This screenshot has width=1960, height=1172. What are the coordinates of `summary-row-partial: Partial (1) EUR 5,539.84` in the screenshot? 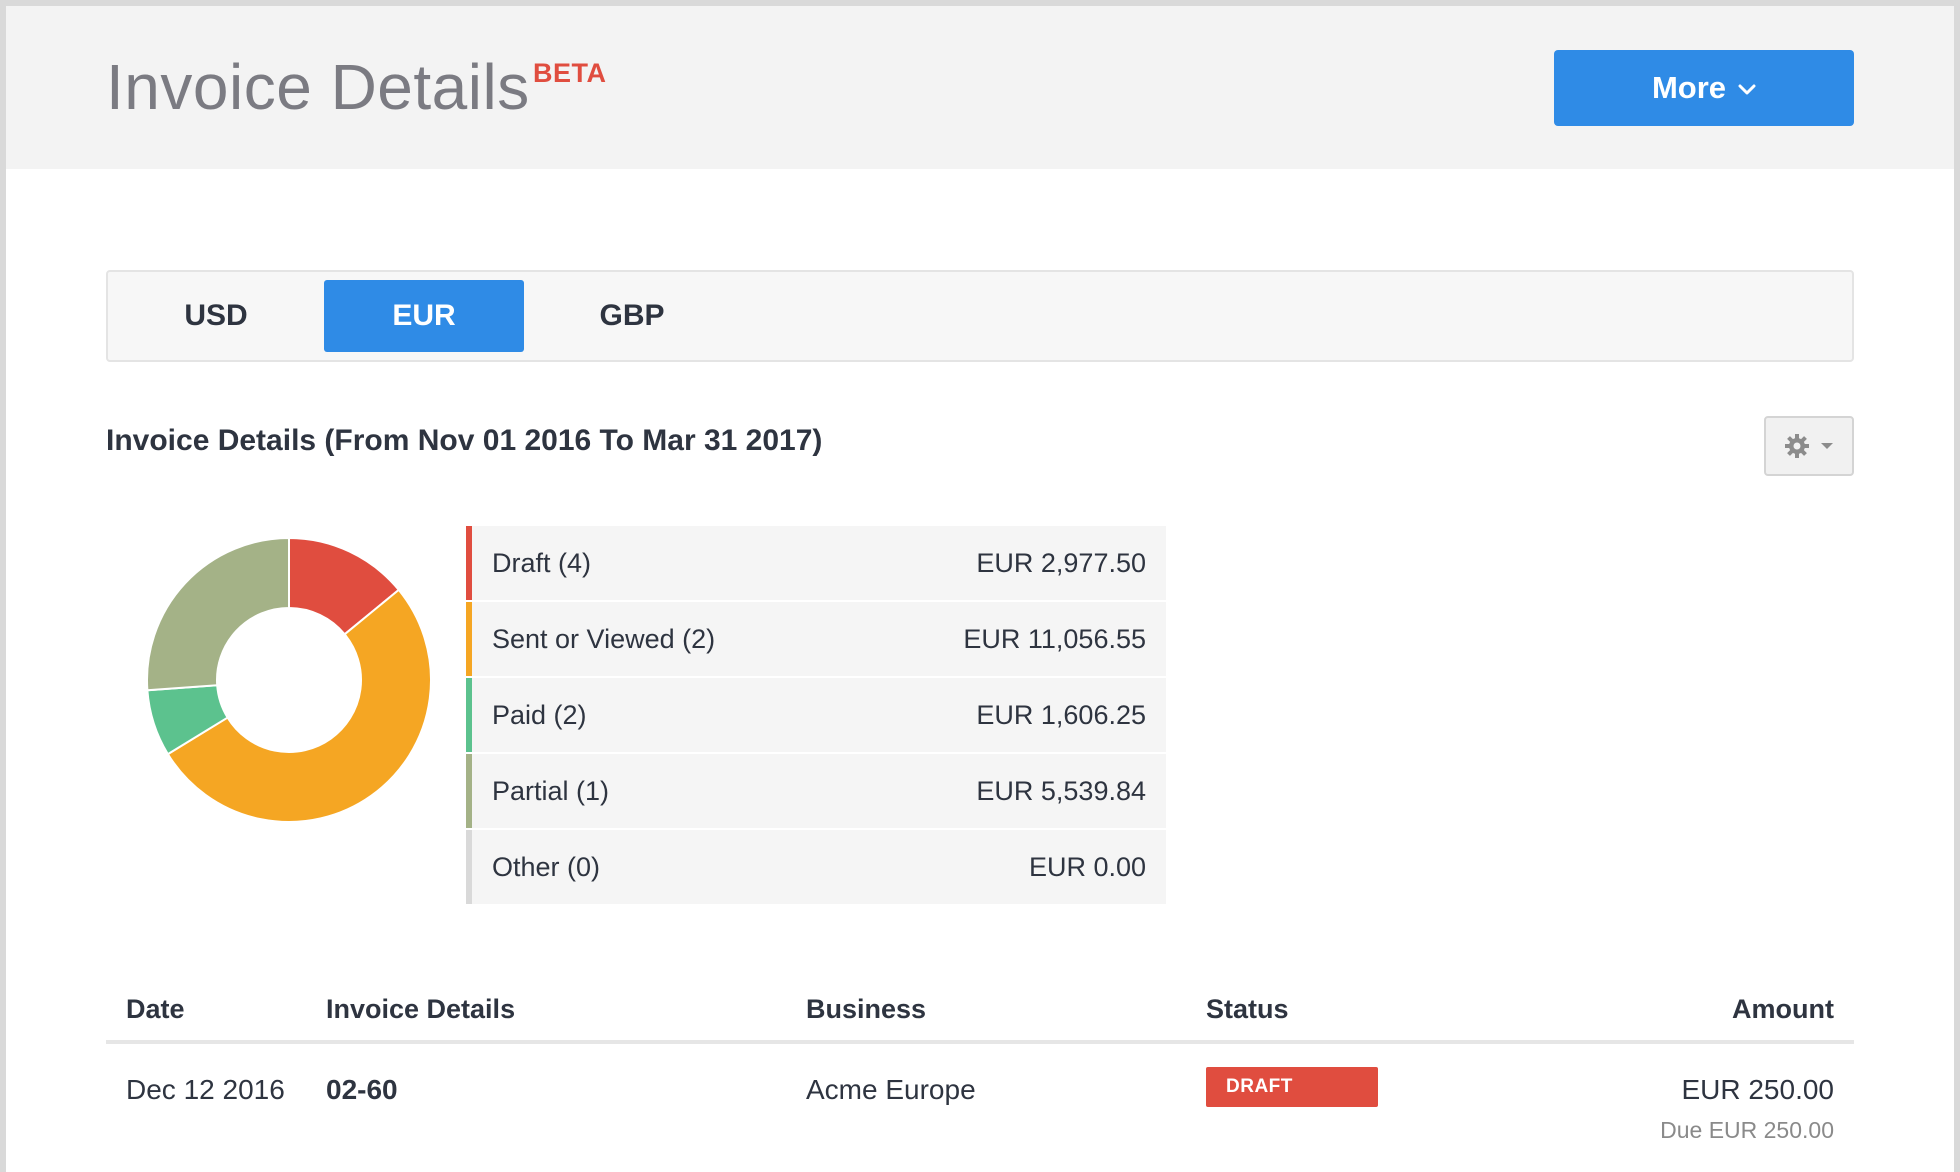 It's located at (816, 791).